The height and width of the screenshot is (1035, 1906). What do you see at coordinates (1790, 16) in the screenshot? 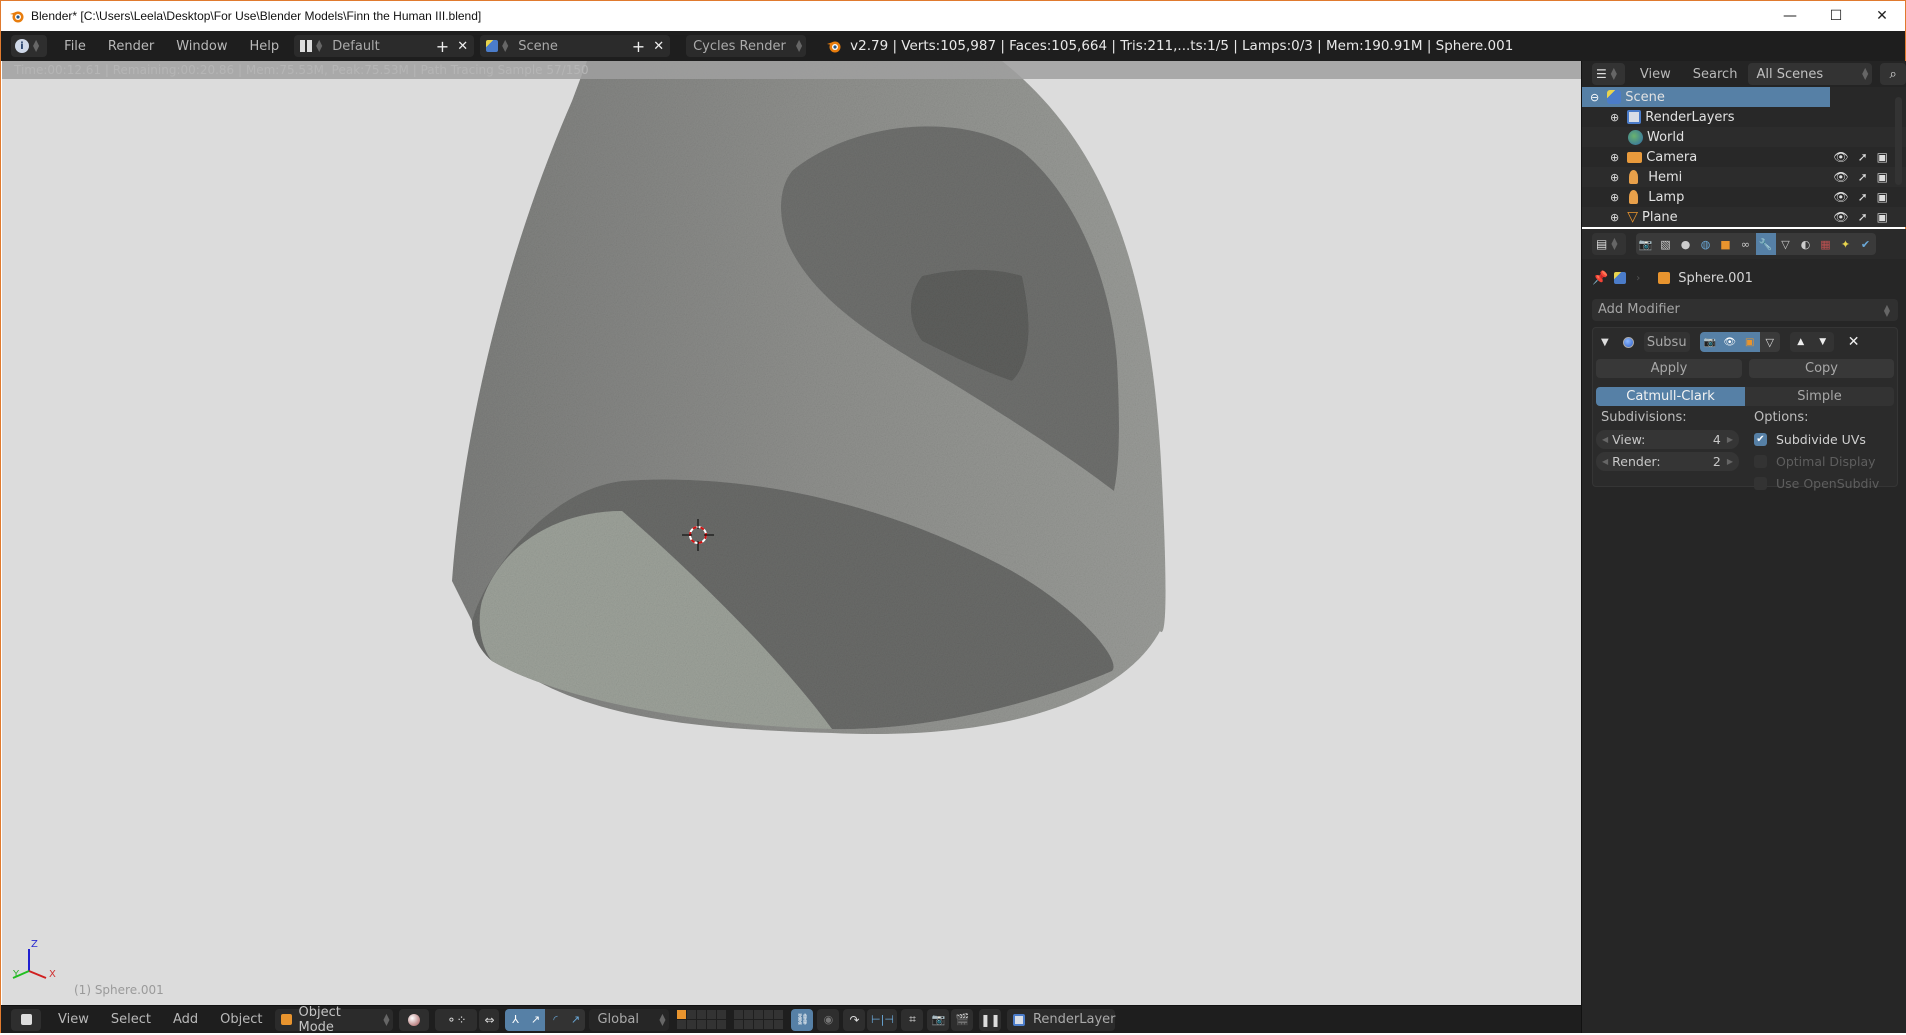
I see `minimize-button: —` at bounding box center [1790, 16].